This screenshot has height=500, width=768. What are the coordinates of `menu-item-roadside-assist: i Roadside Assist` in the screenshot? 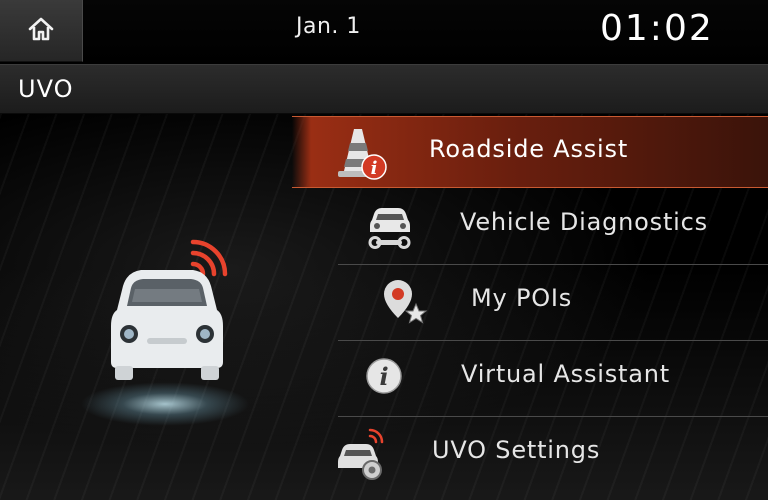 It's located at (530, 152).